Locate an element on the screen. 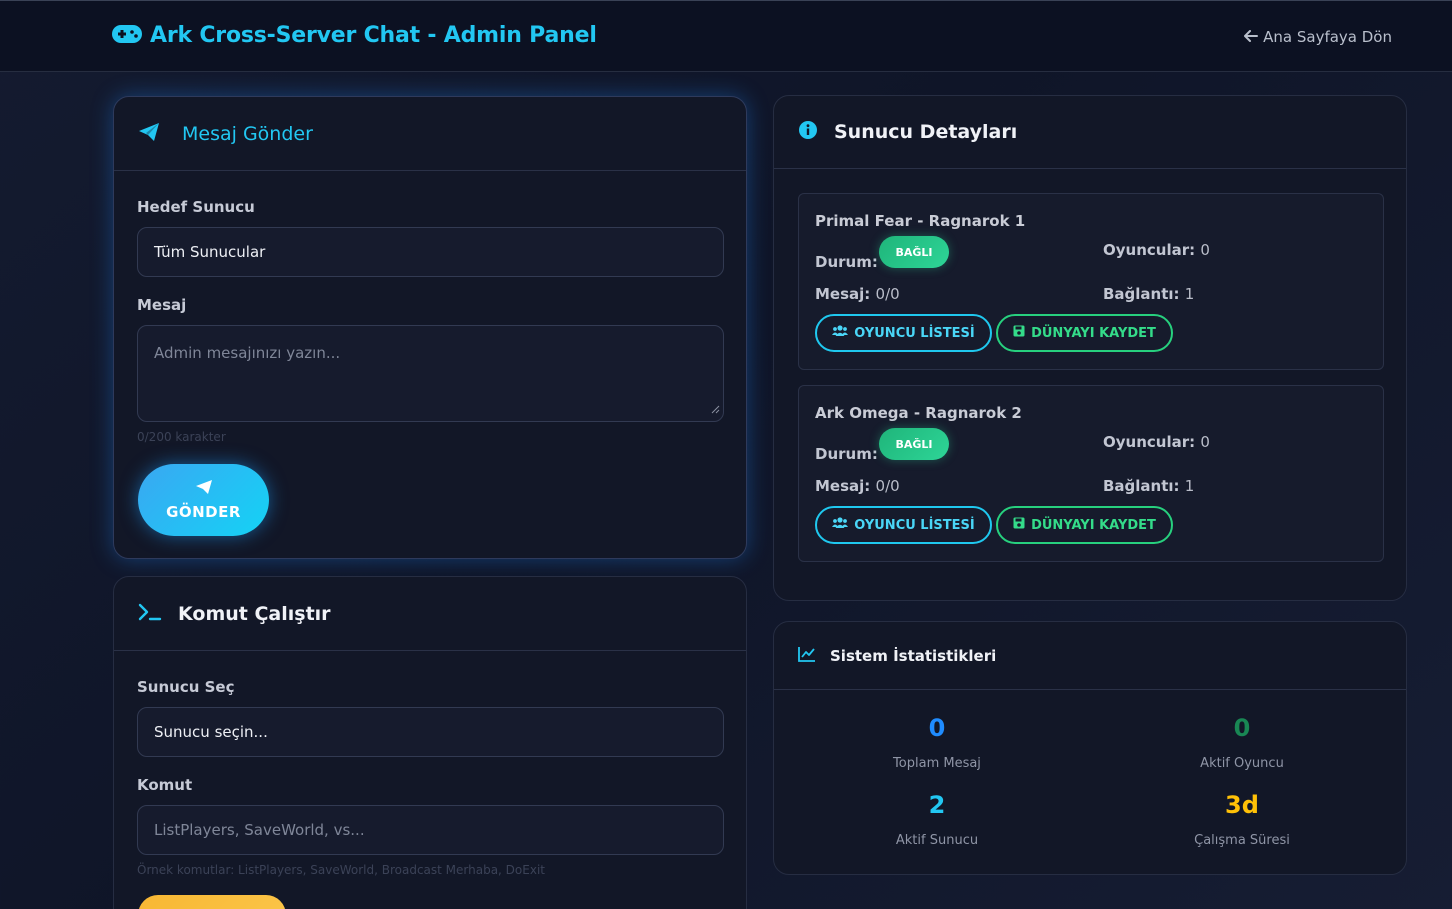 This screenshot has width=1452, height=909. server-name: Primal Fear - Ragnarok 1 is located at coordinates (920, 221).